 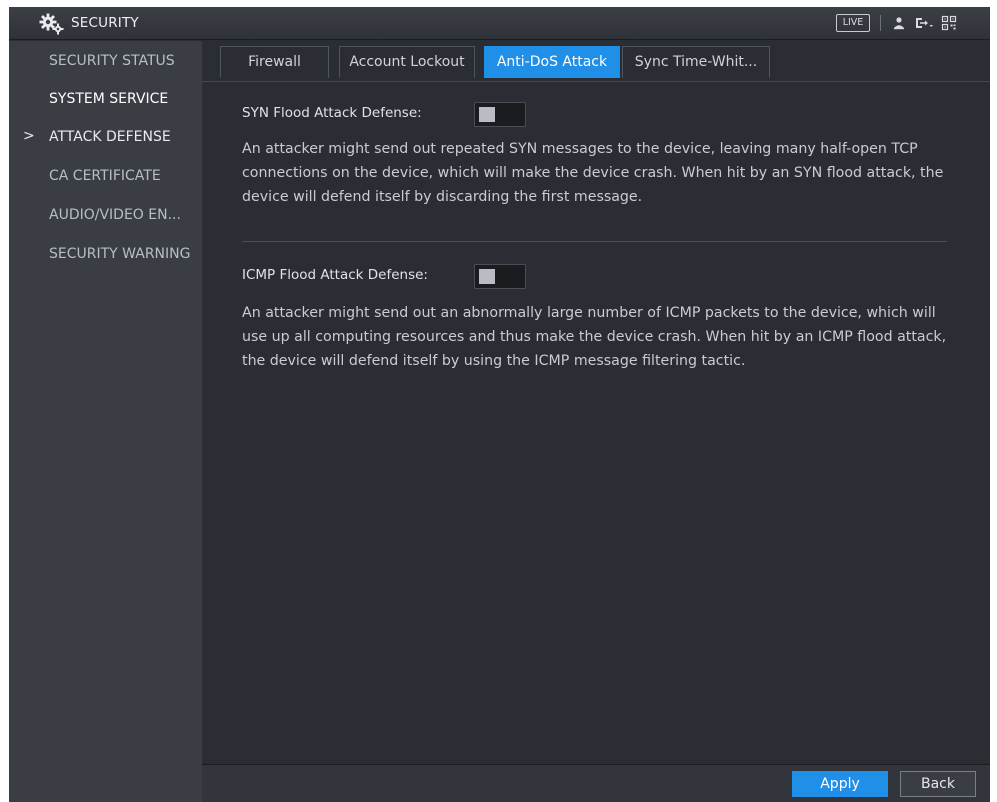 I want to click on user-icon, so click(x=899, y=23).